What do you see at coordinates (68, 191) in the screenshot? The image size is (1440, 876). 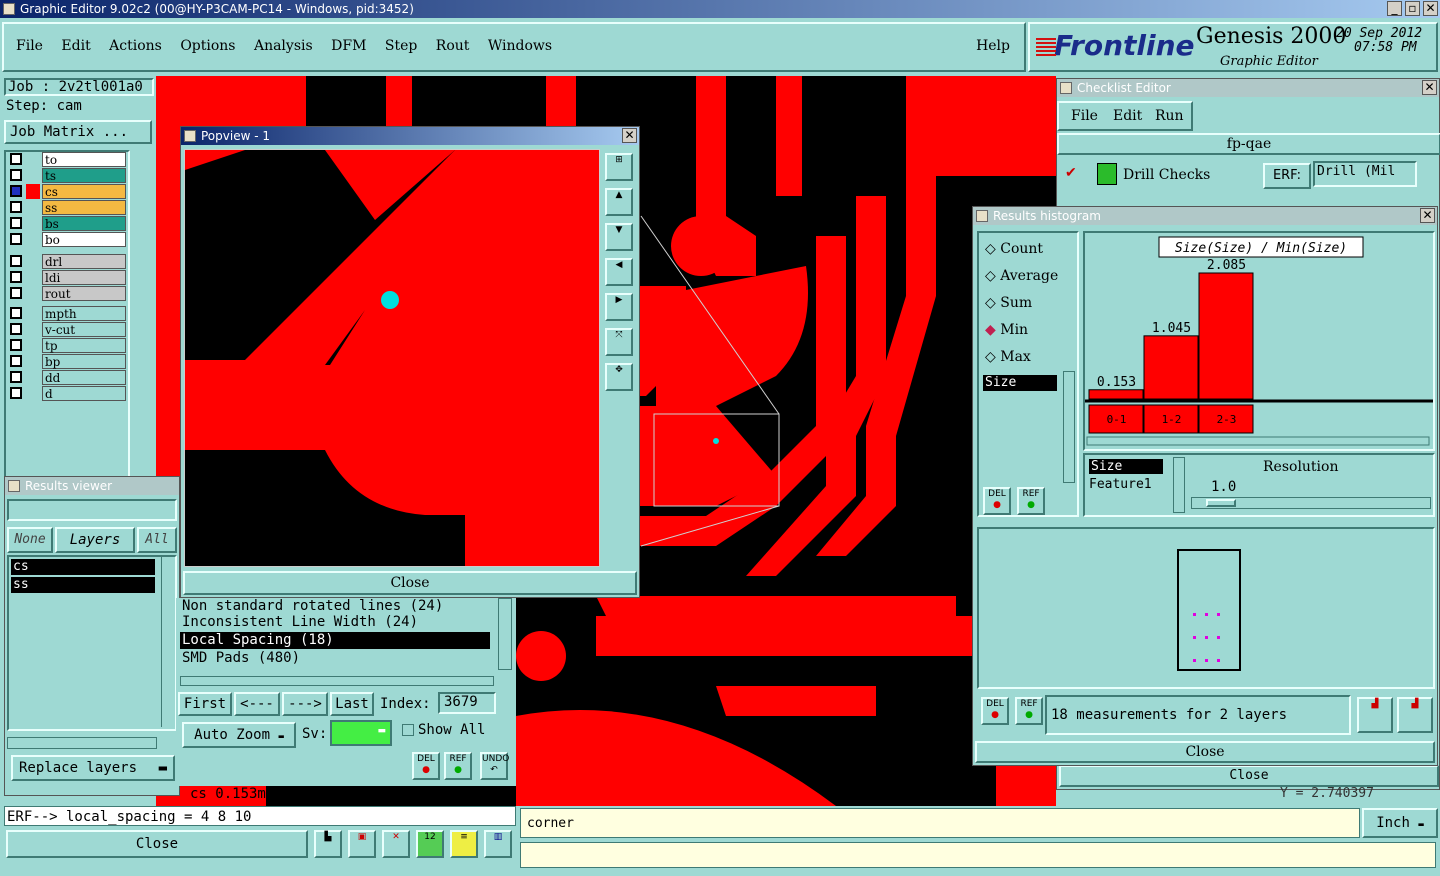 I see `layer-row-cs: cs` at bounding box center [68, 191].